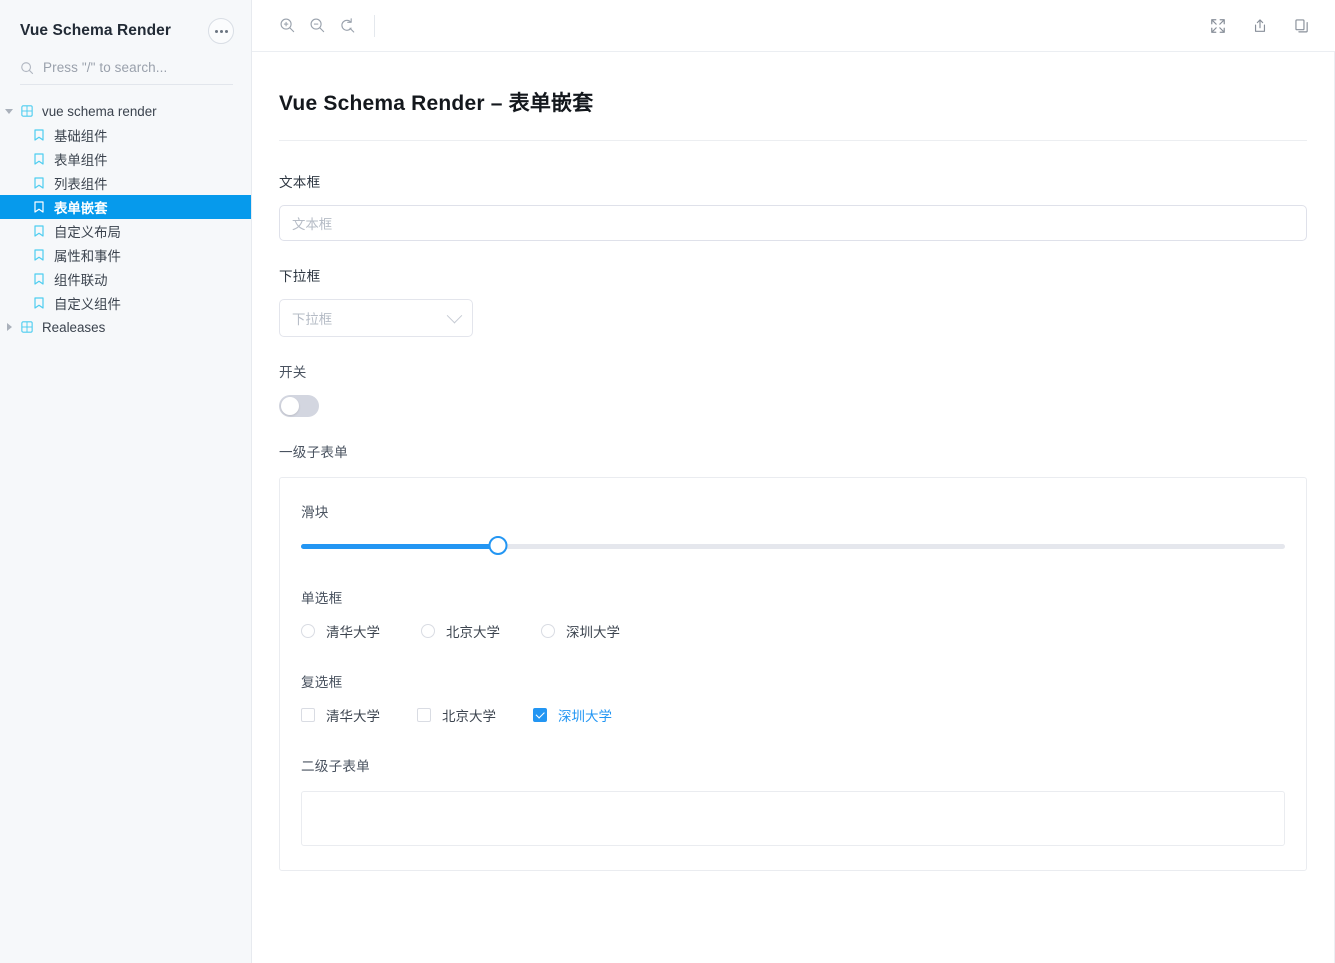 The width and height of the screenshot is (1335, 963). I want to click on switch-toggle, so click(299, 406).